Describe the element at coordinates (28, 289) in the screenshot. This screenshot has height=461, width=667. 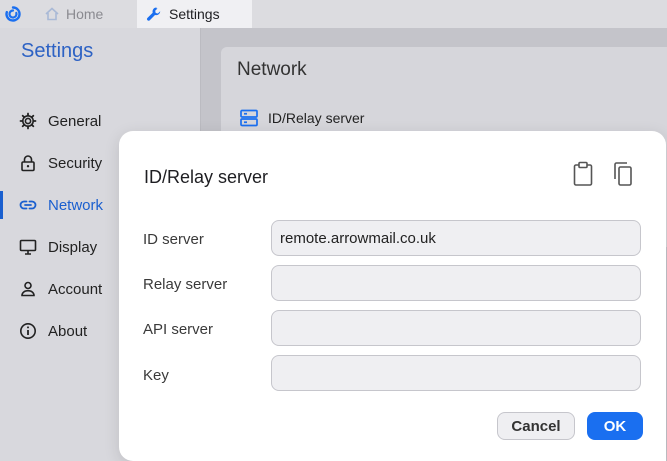
I see `person-icon` at that location.